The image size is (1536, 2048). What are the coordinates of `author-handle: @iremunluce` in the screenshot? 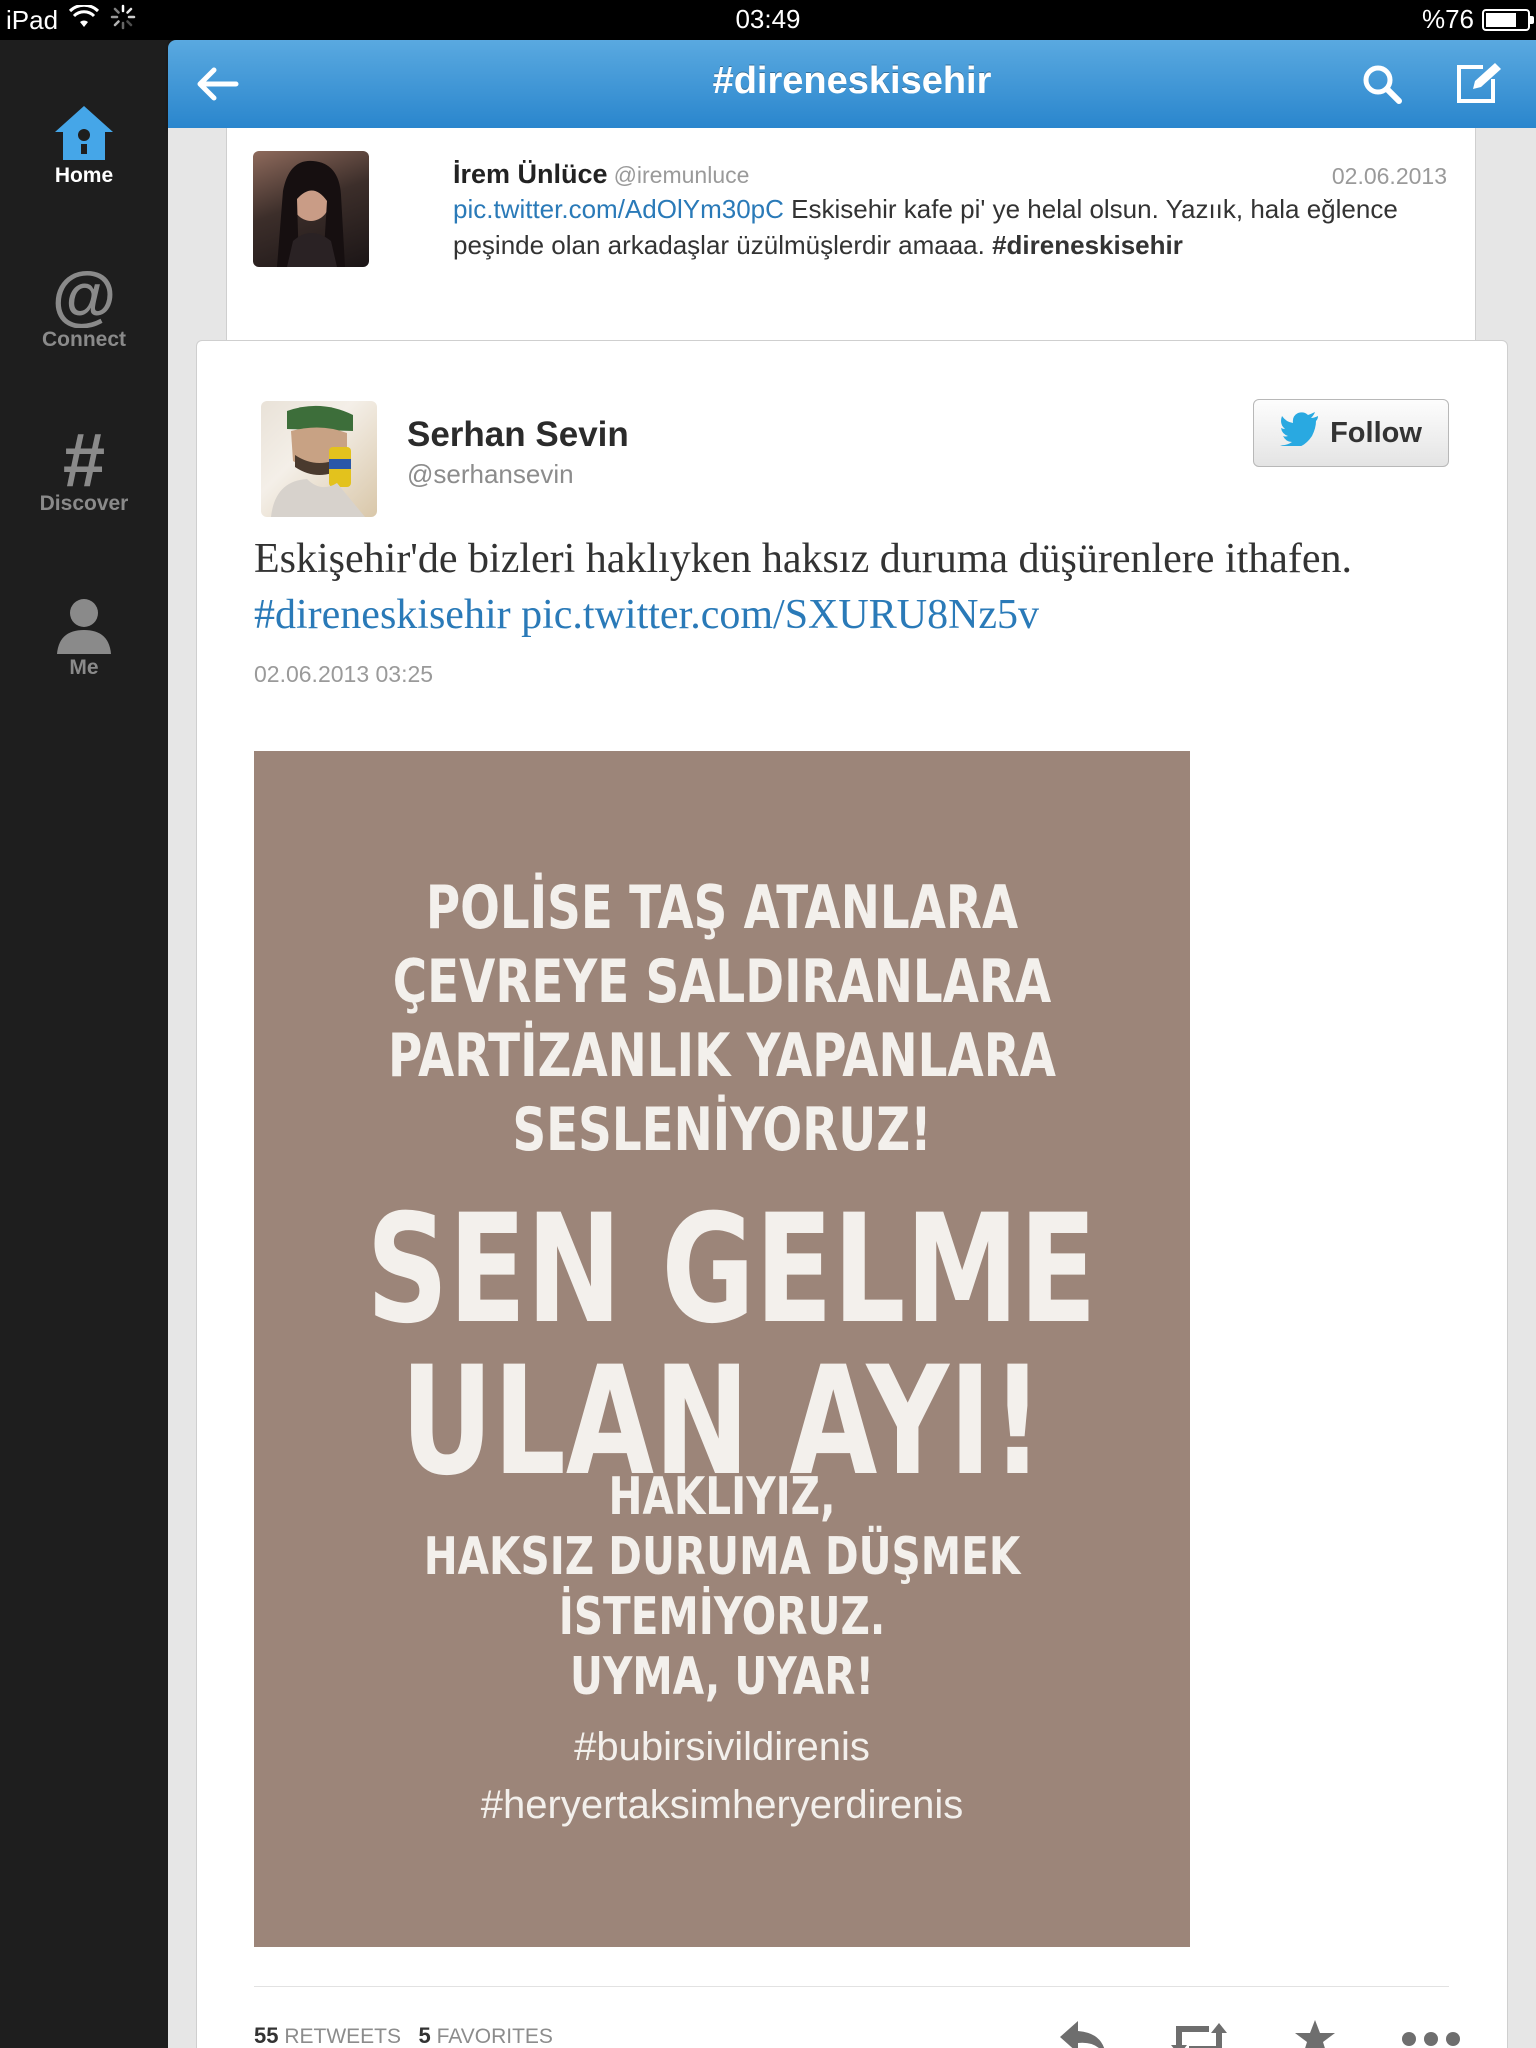 It's located at (681, 175).